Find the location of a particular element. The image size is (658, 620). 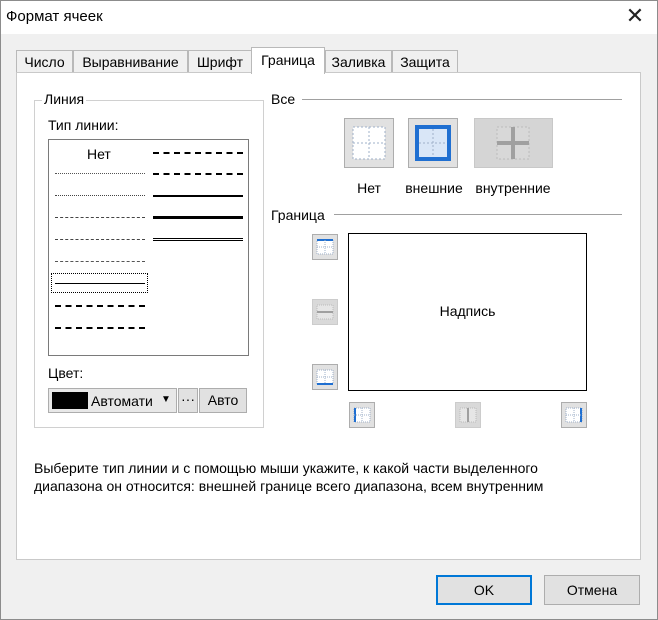

border-inside-vertical-icon is located at coordinates (468, 415).